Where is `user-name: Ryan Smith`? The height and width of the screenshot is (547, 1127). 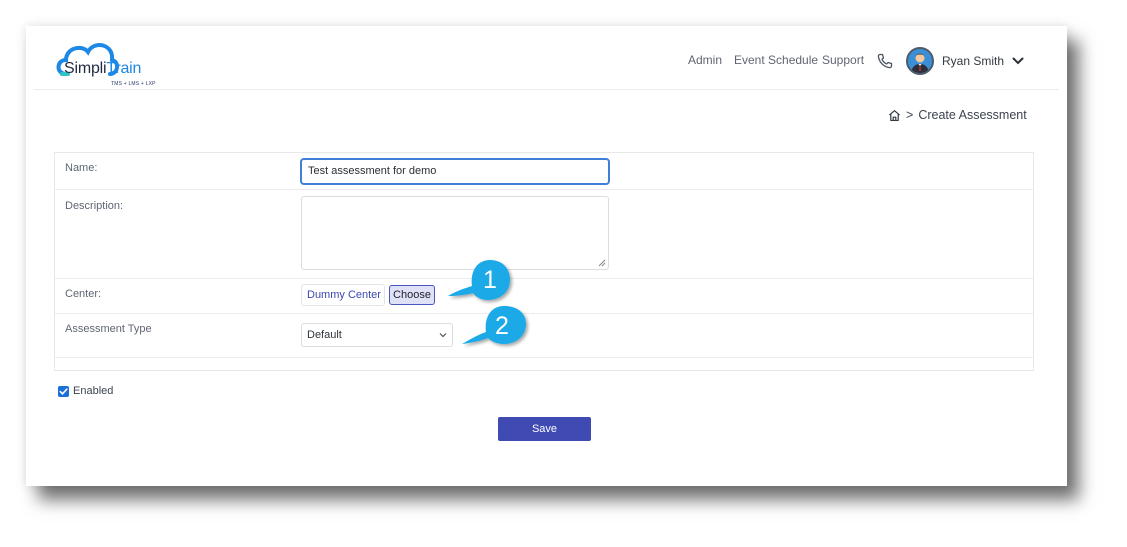
user-name: Ryan Smith is located at coordinates (973, 61).